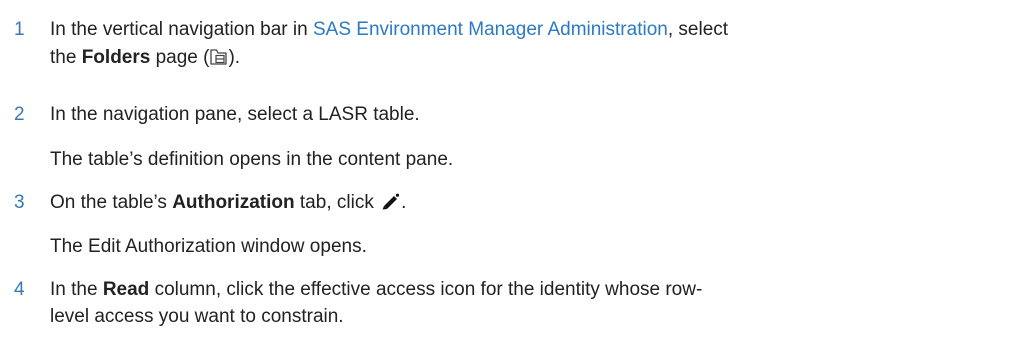  Describe the element at coordinates (234, 57) in the screenshot. I see `step-1-close-paren: ).` at that location.